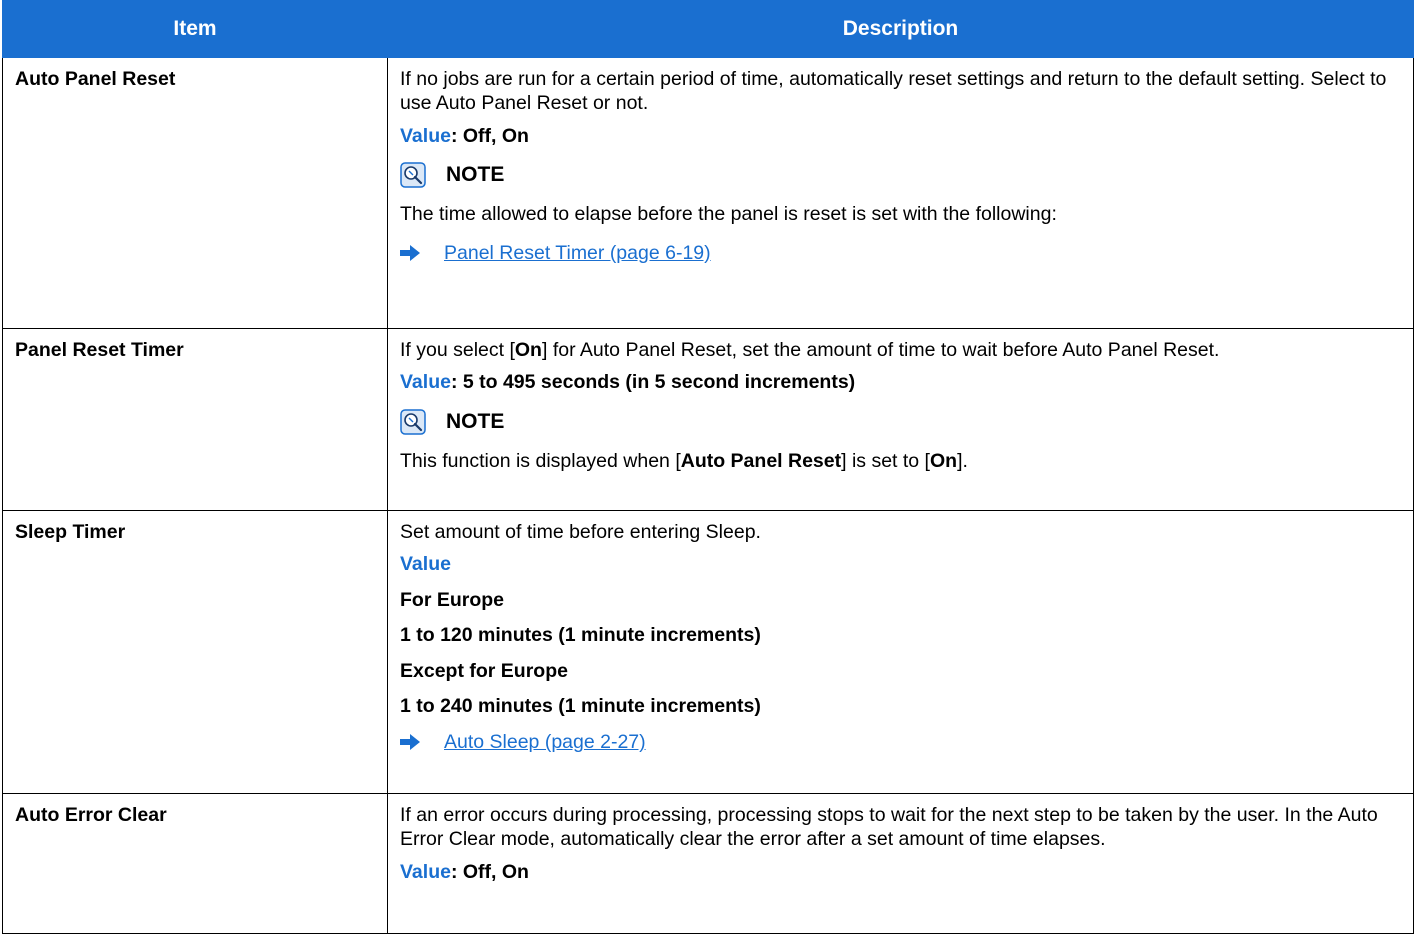 The width and height of the screenshot is (1415, 934). Describe the element at coordinates (195, 193) in the screenshot. I see `item-auto-panel-reset: Auto Panel Reset` at that location.